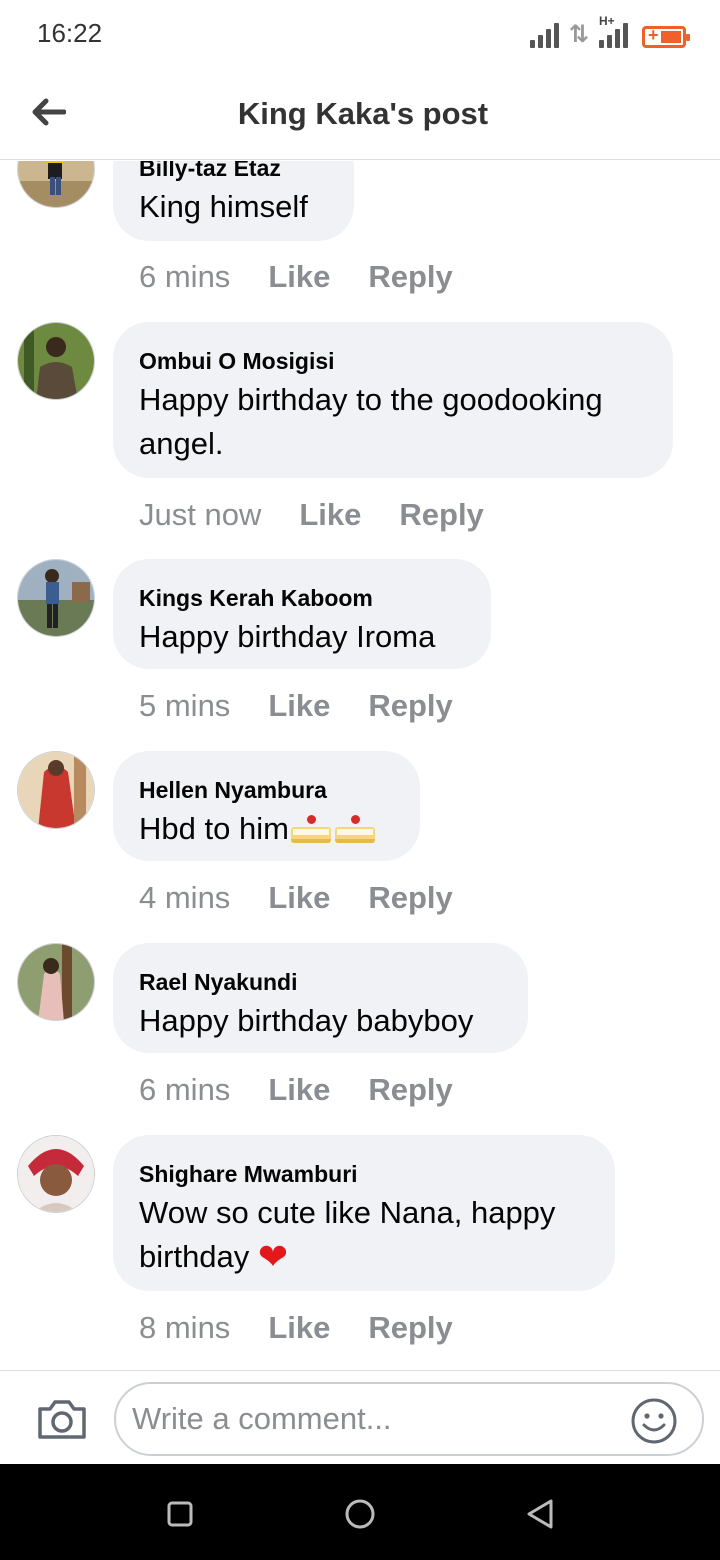  I want to click on comment-text-line: Wow so cute like Nana, happy birthday ❤, so click(364, 1235).